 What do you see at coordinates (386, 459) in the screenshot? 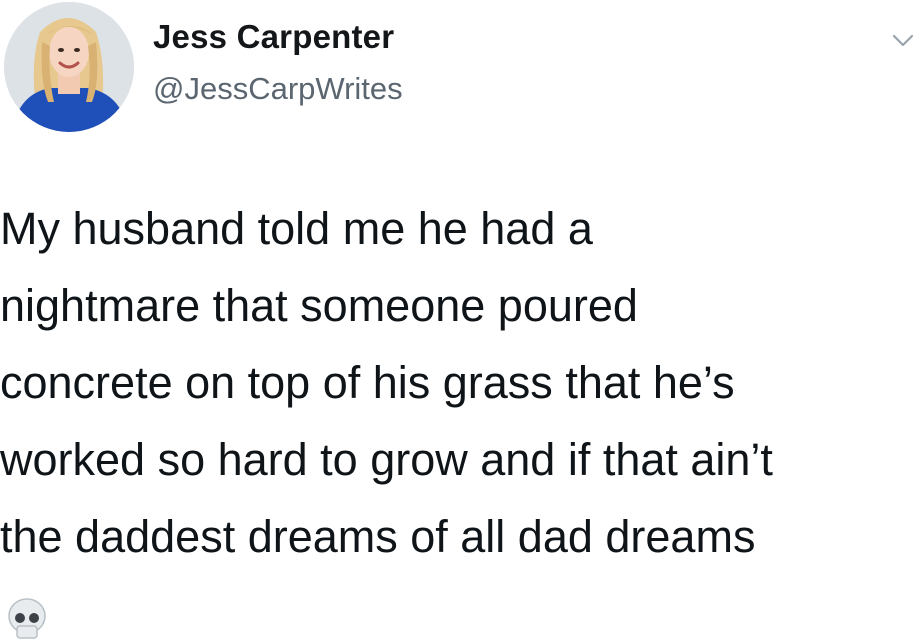
I see `tweet-text-line: worked so hard to grow and if that ain’t` at bounding box center [386, 459].